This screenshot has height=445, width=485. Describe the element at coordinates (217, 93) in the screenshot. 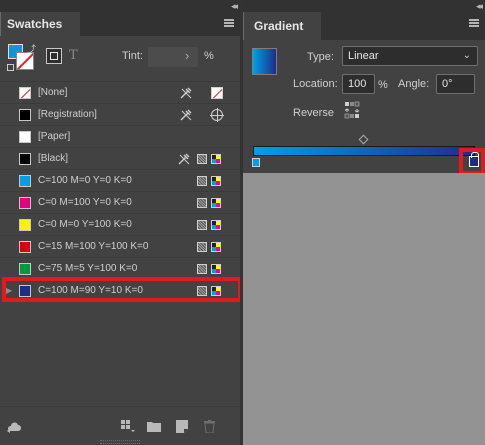

I see `none-swatch-icon` at that location.